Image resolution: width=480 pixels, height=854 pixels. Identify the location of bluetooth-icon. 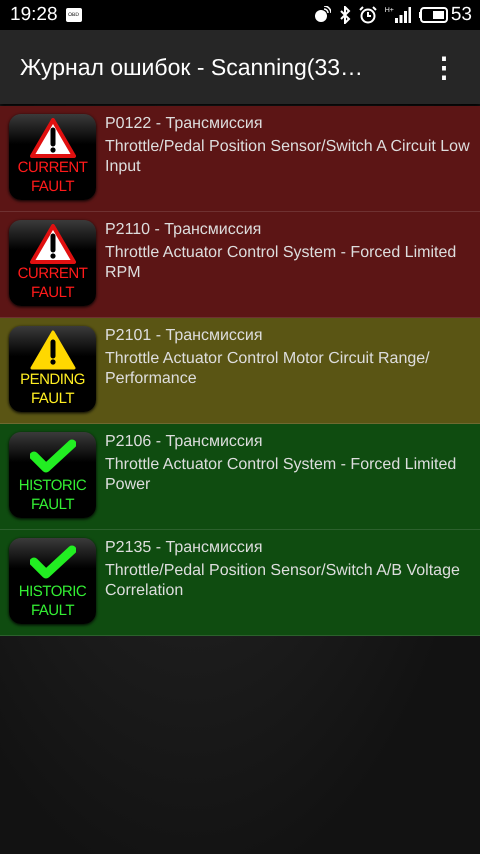
(344, 15).